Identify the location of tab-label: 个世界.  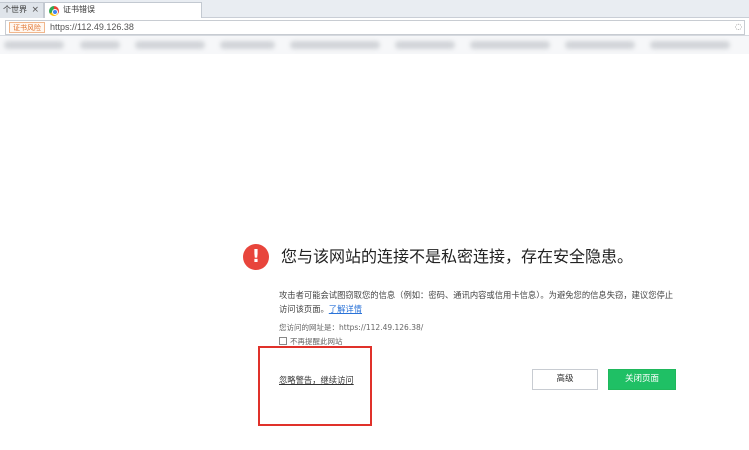
(15, 9).